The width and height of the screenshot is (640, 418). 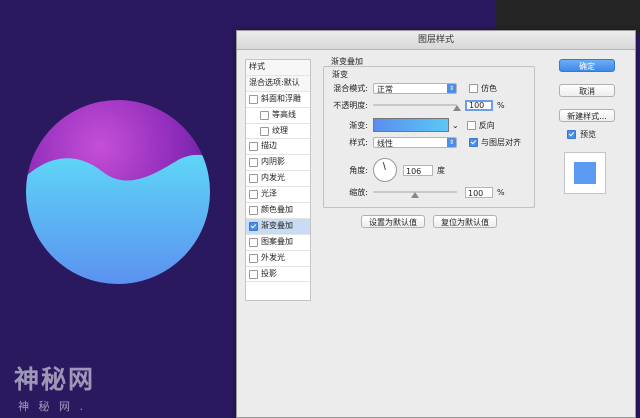 I want to click on align-with-layer-label: 与图层对齐, so click(x=501, y=142).